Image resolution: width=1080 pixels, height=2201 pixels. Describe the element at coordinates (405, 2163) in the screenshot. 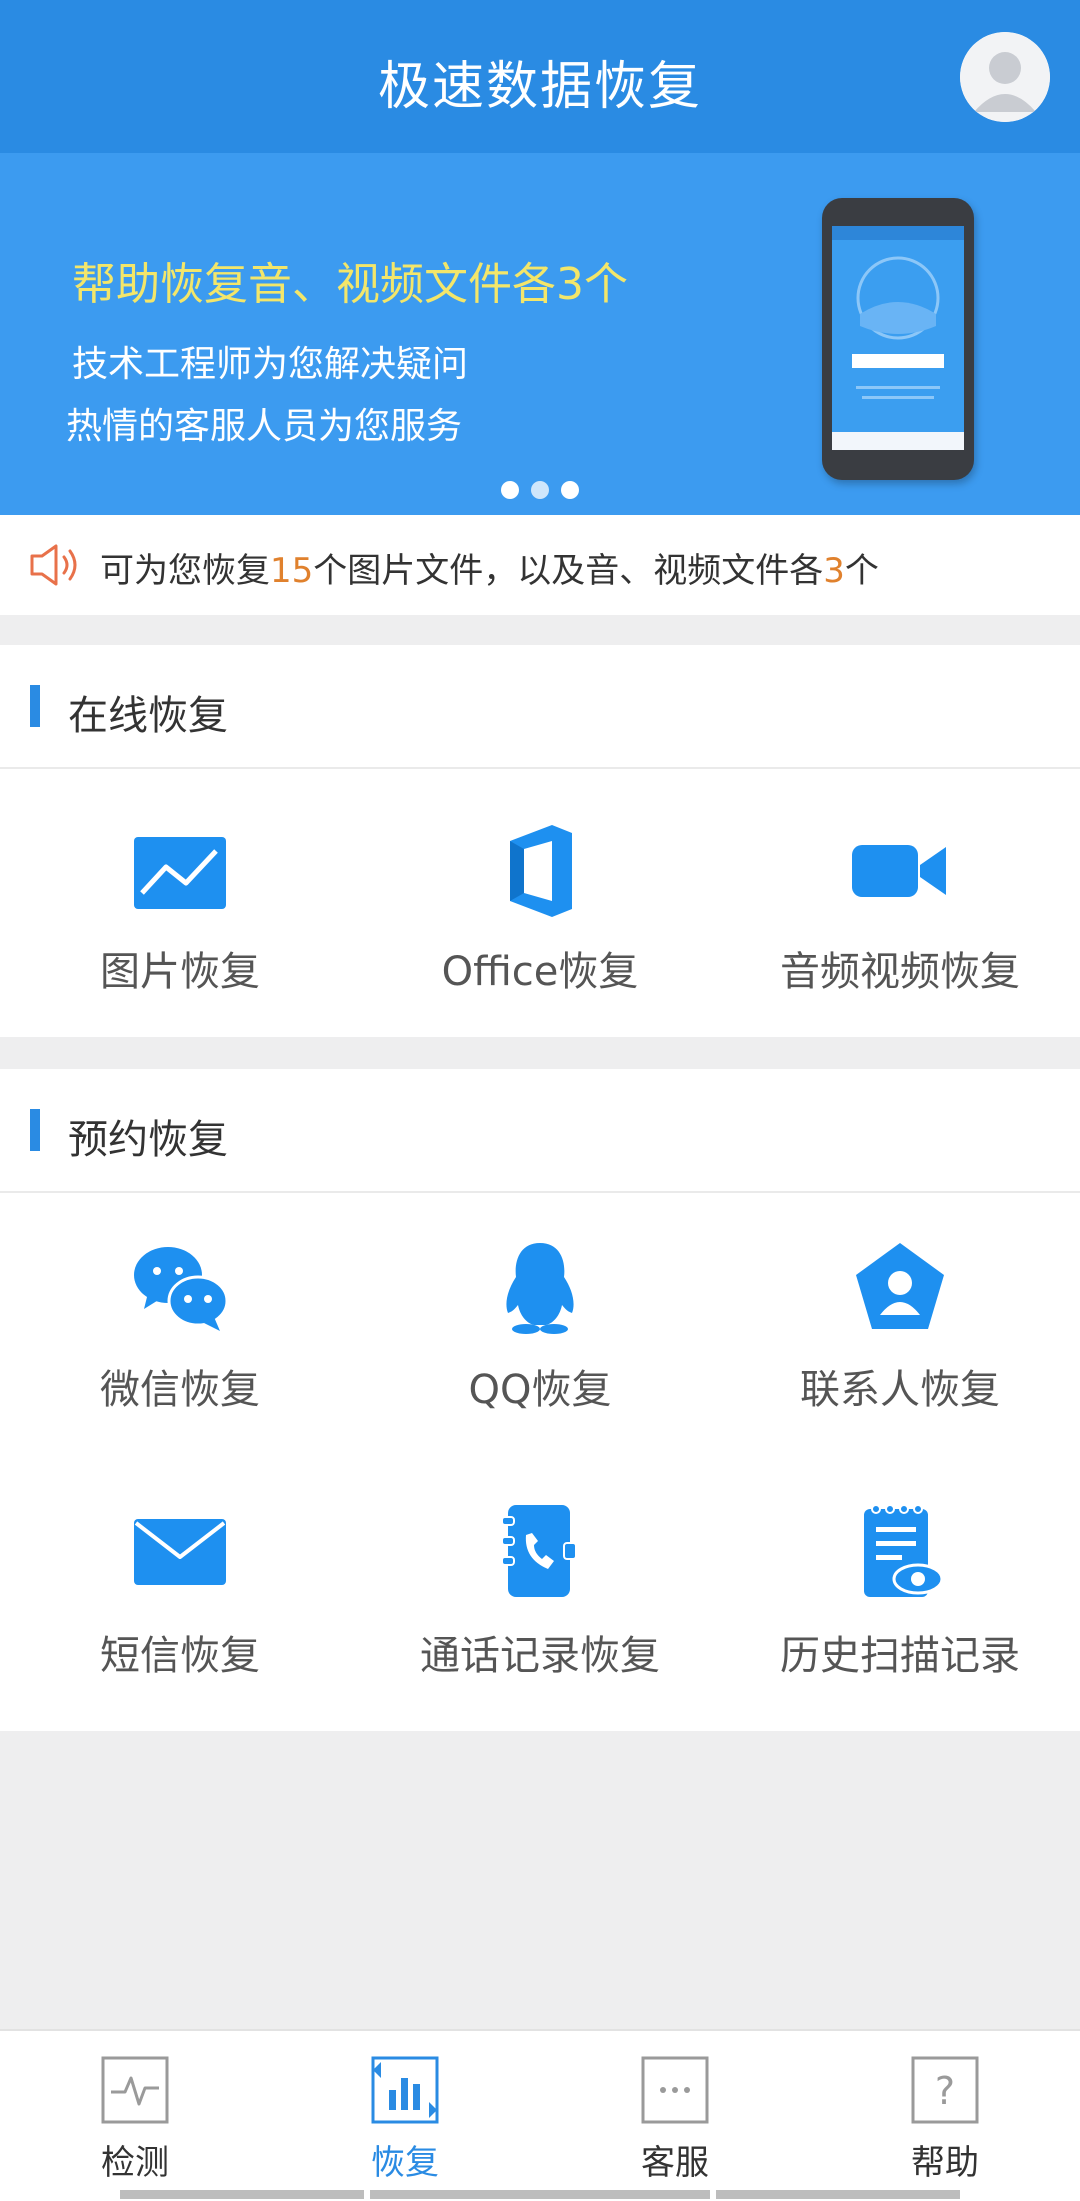

I see `tab-label: 恢复` at that location.